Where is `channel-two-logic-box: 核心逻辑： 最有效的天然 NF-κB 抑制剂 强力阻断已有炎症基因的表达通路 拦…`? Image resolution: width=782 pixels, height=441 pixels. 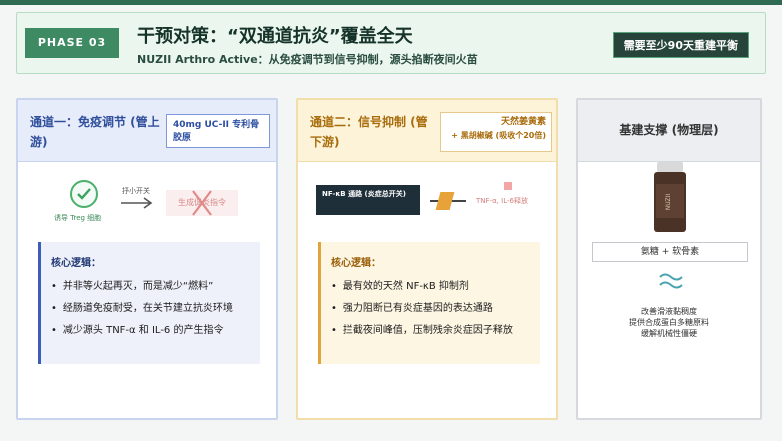
channel-two-logic-box: 核心逻辑： 最有效的天然 NF-κB 抑制剂 强力阻断已有炎症基因的表达通路 拦… is located at coordinates (429, 303).